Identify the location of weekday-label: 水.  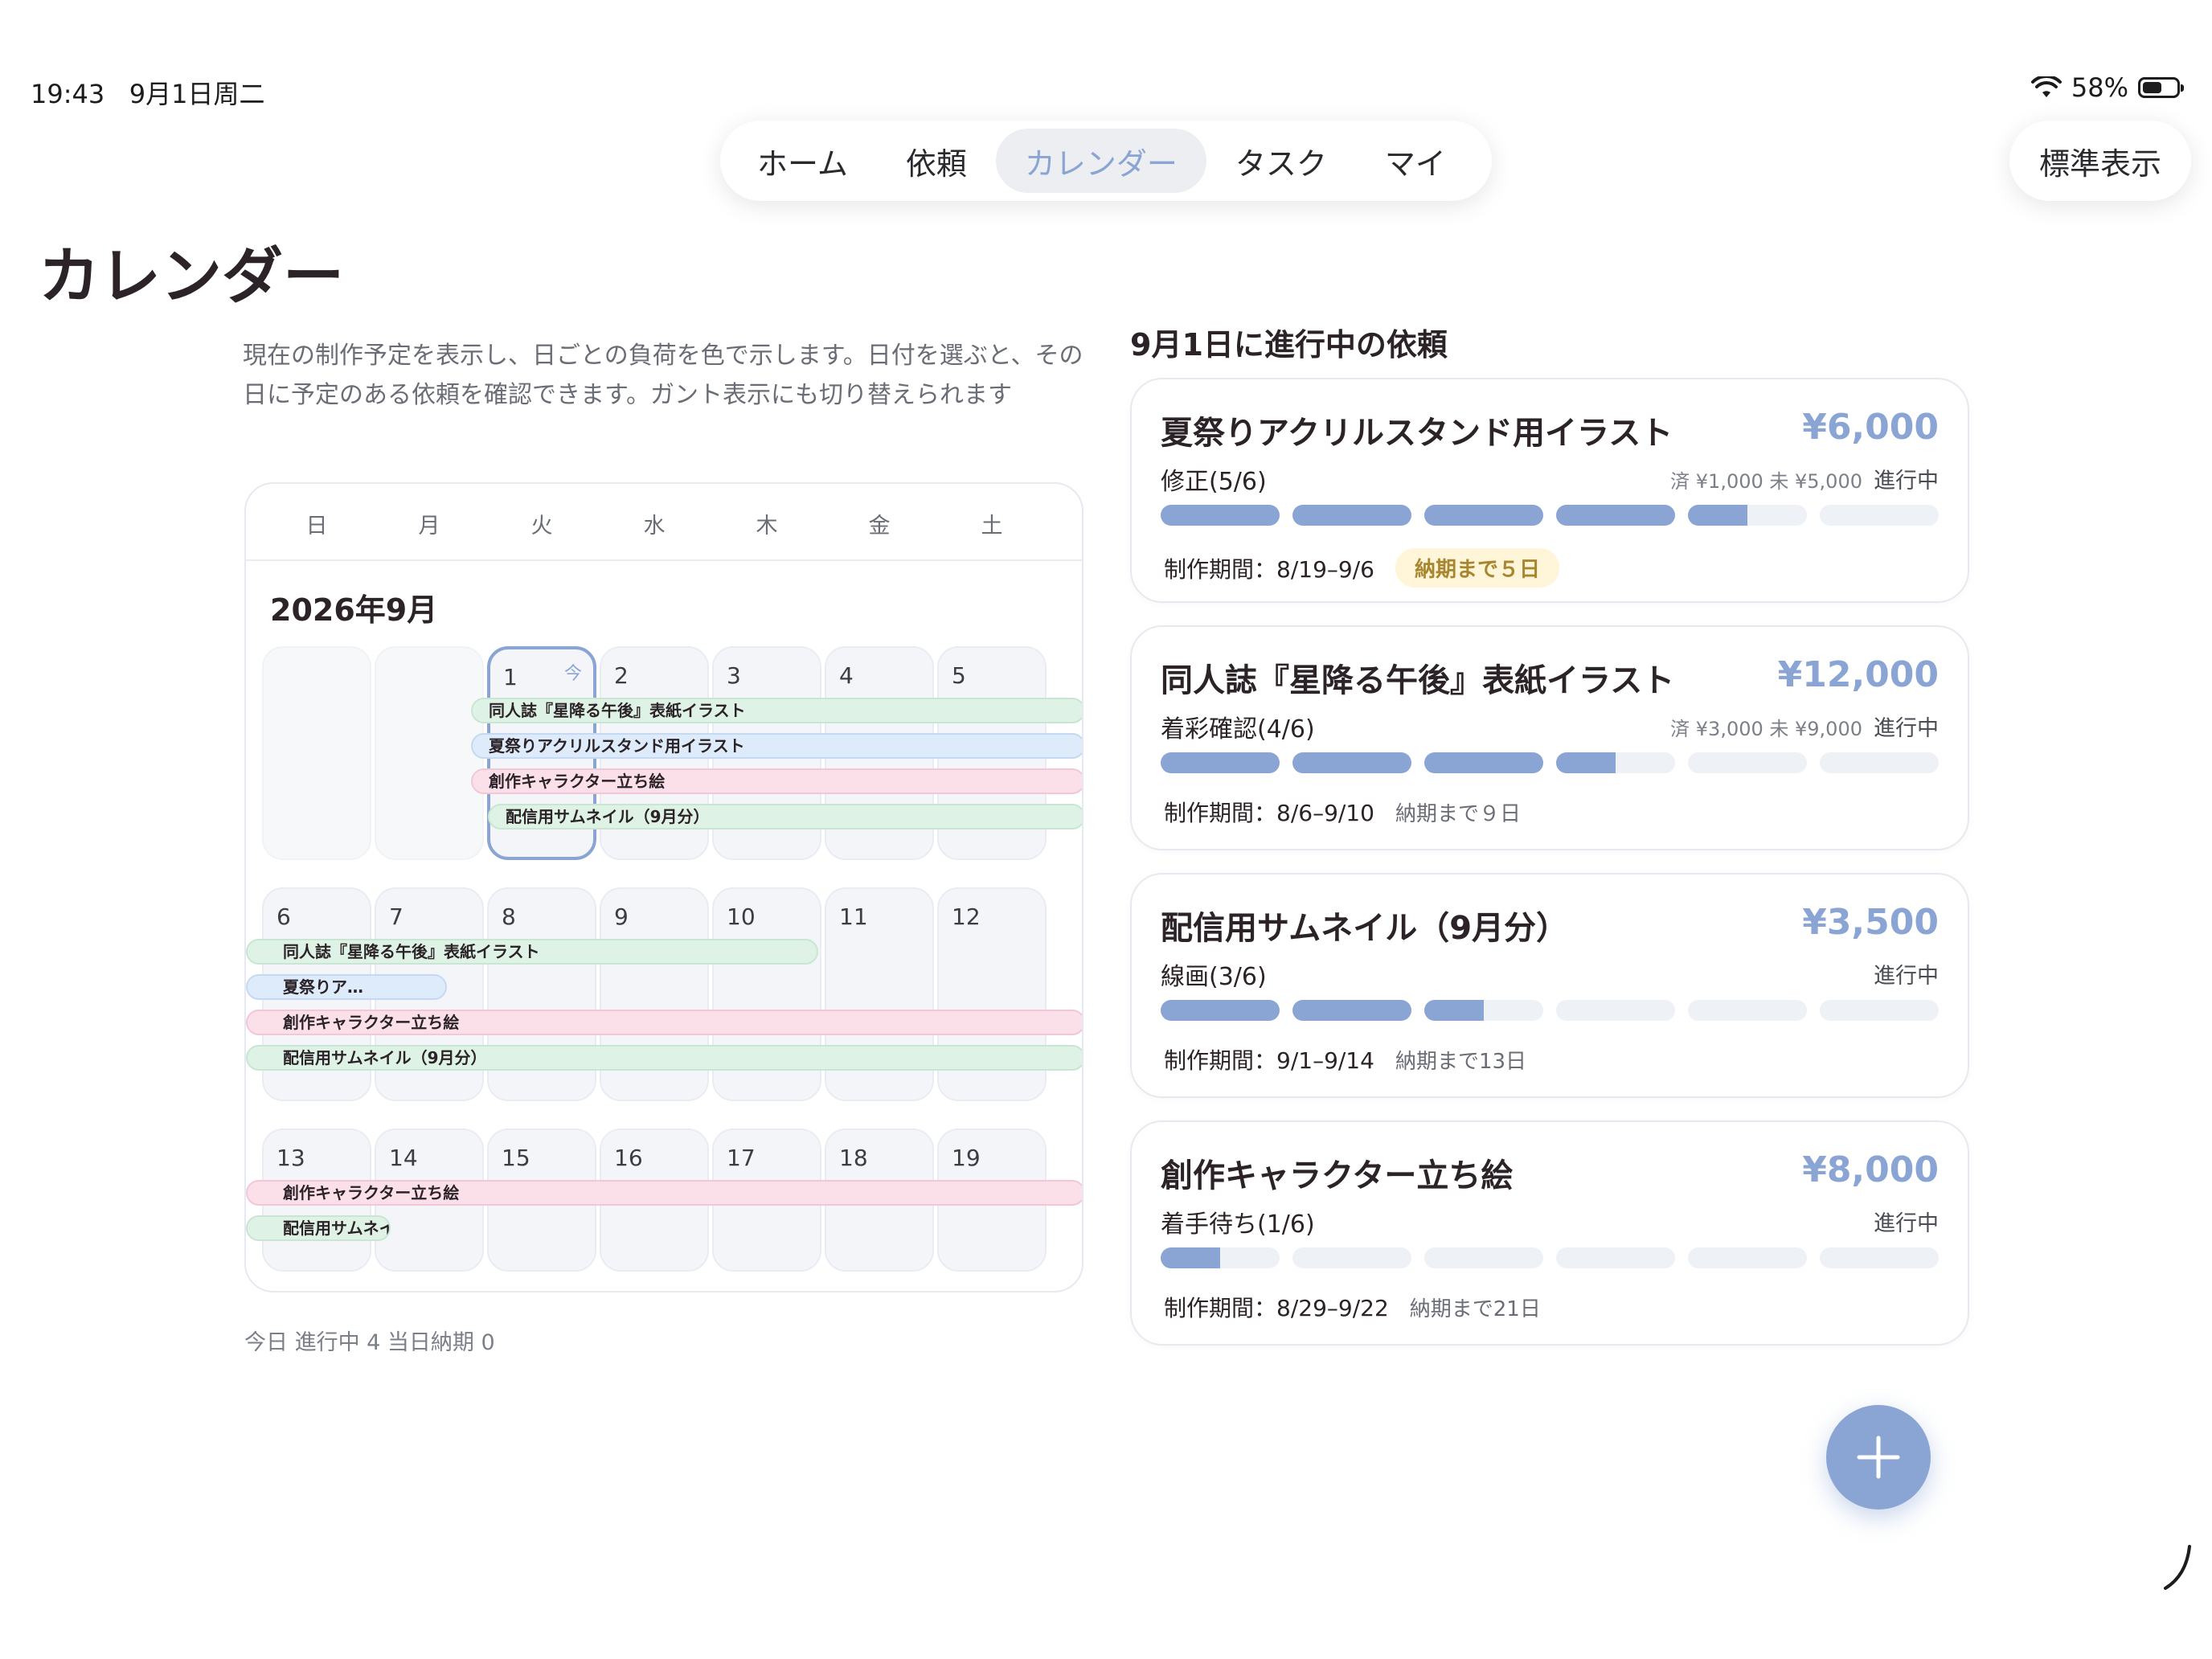
(654, 526).